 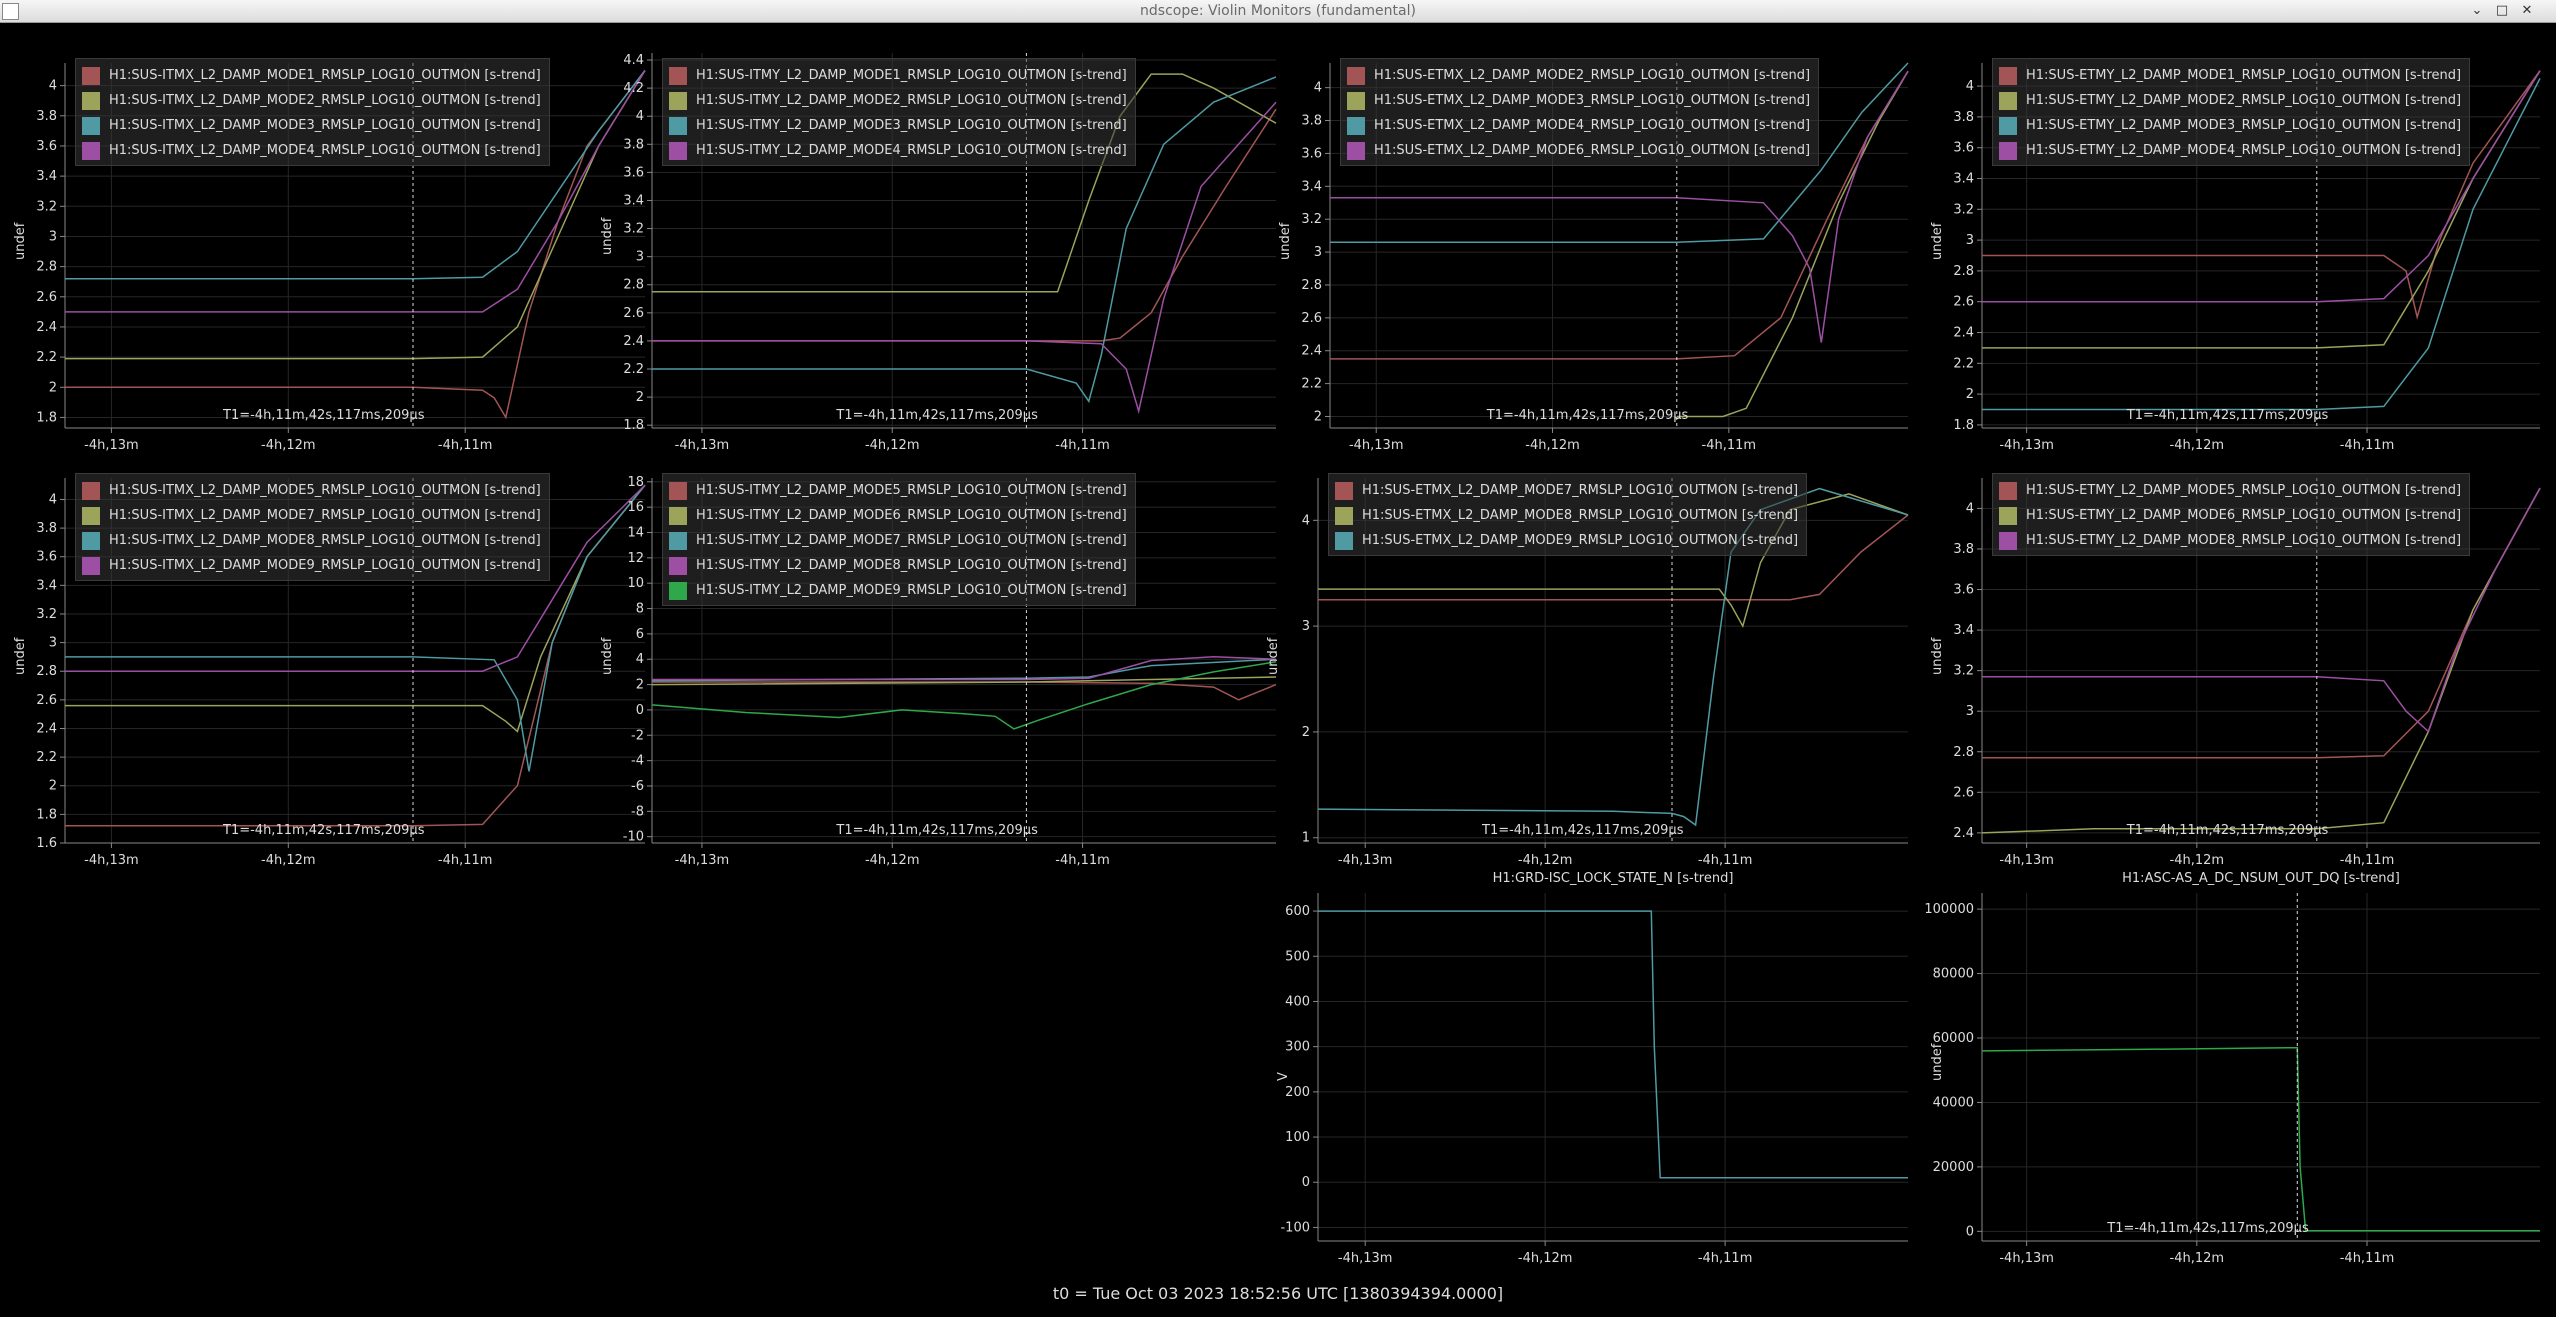 What do you see at coordinates (1297, 1001) in the screenshot?
I see `y-tick-label: 400` at bounding box center [1297, 1001].